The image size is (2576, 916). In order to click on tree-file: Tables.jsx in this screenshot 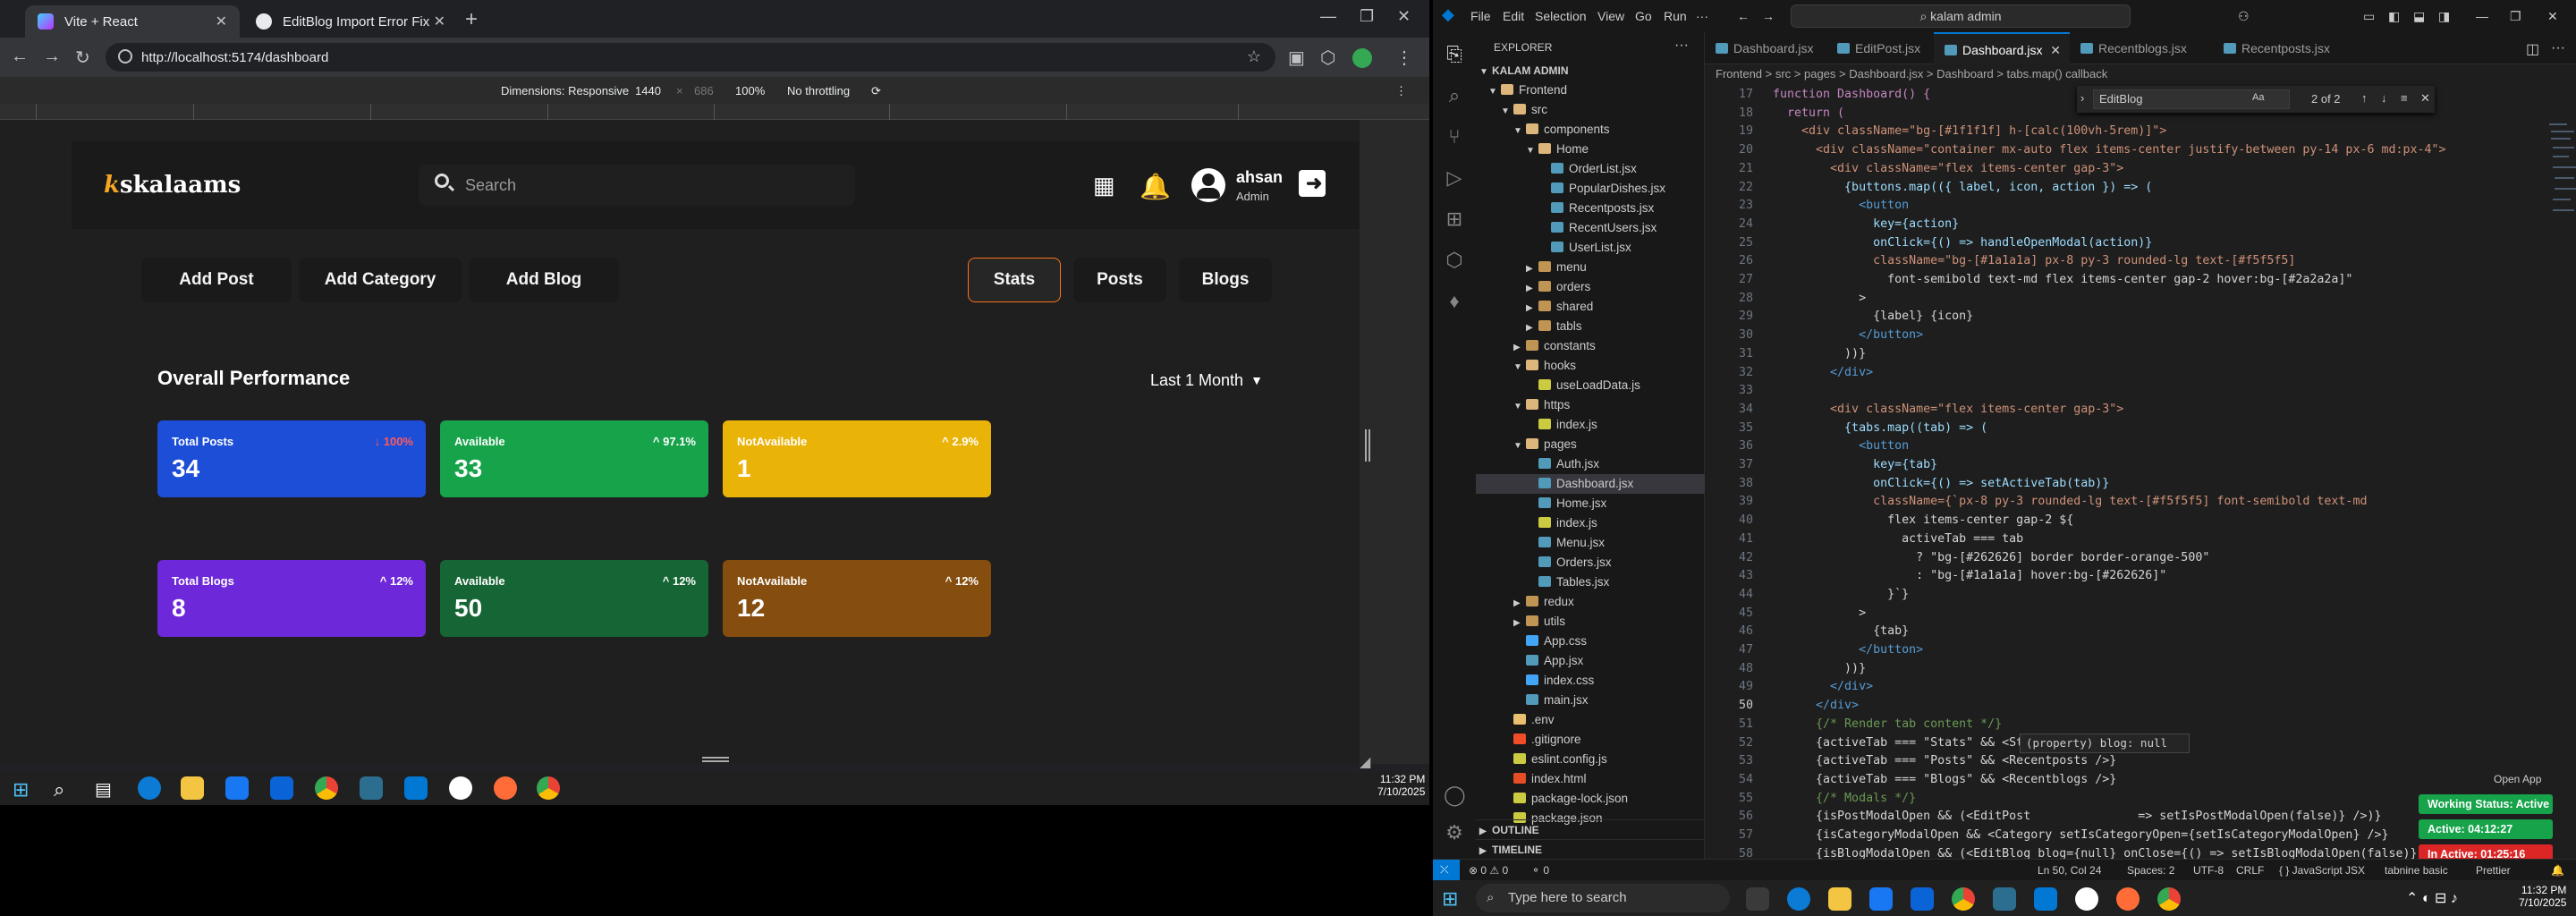, I will do `click(1590, 582)`.